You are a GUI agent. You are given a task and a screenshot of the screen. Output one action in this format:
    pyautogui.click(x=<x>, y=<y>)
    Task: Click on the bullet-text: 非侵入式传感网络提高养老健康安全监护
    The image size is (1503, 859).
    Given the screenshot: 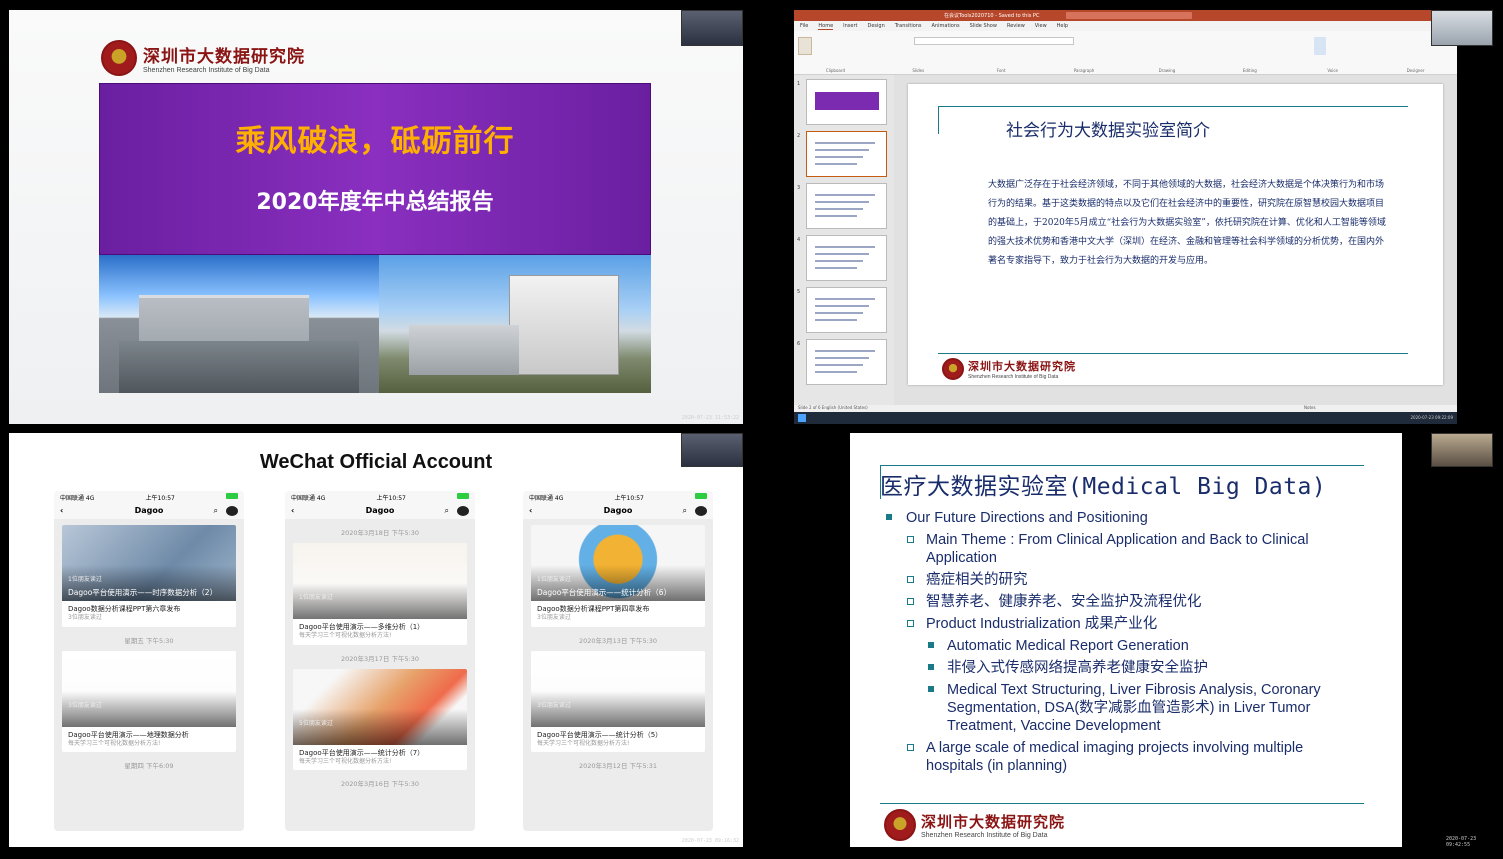 What is the action you would take?
    pyautogui.click(x=1077, y=668)
    